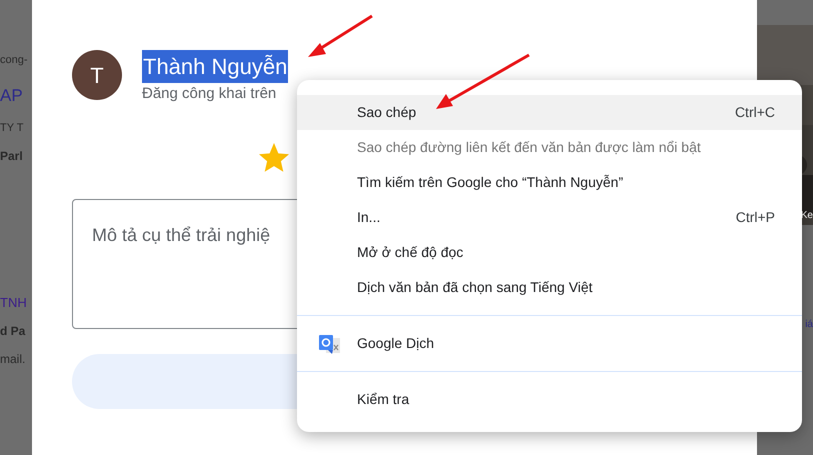 The width and height of the screenshot is (813, 455). Describe the element at coordinates (12, 128) in the screenshot. I see `page-text: TY T` at that location.